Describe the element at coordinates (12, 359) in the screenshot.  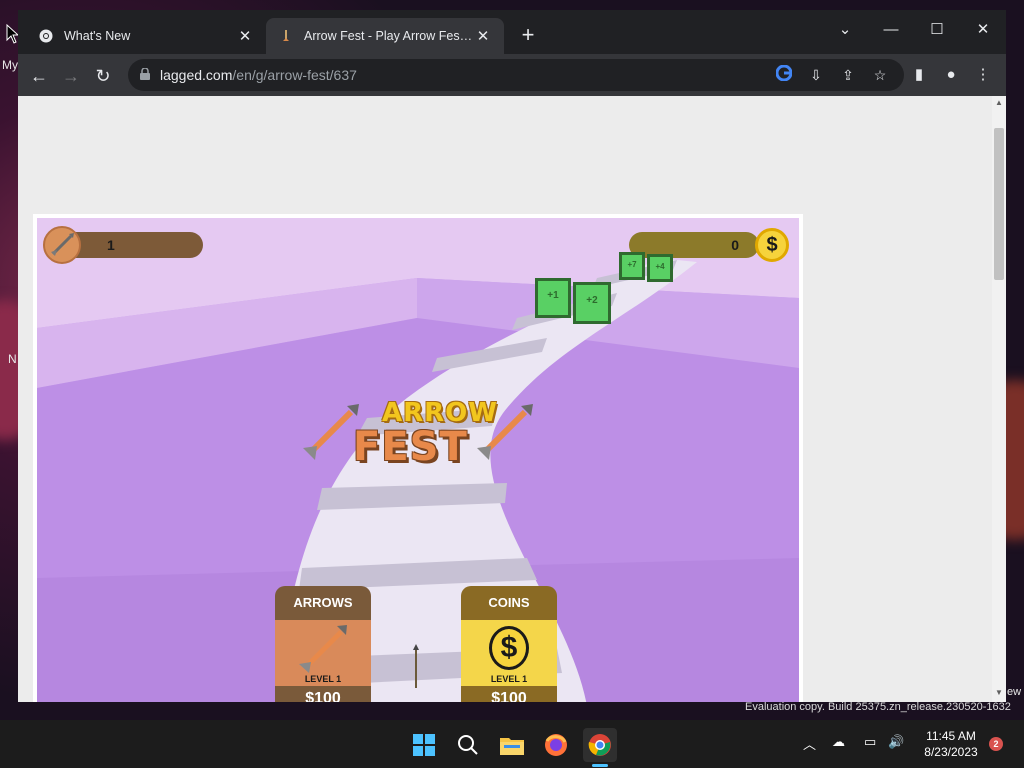
I see `desktop-icon-label: N` at that location.